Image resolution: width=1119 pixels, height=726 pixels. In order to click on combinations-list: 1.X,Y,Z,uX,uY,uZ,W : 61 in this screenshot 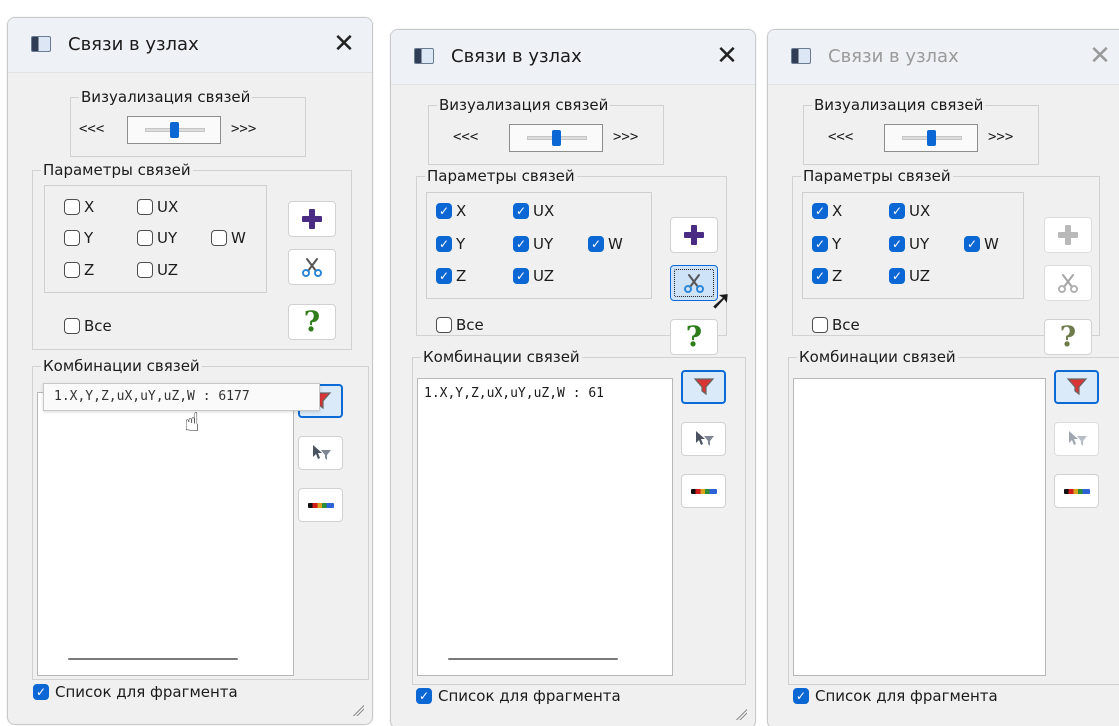, I will do `click(545, 527)`.